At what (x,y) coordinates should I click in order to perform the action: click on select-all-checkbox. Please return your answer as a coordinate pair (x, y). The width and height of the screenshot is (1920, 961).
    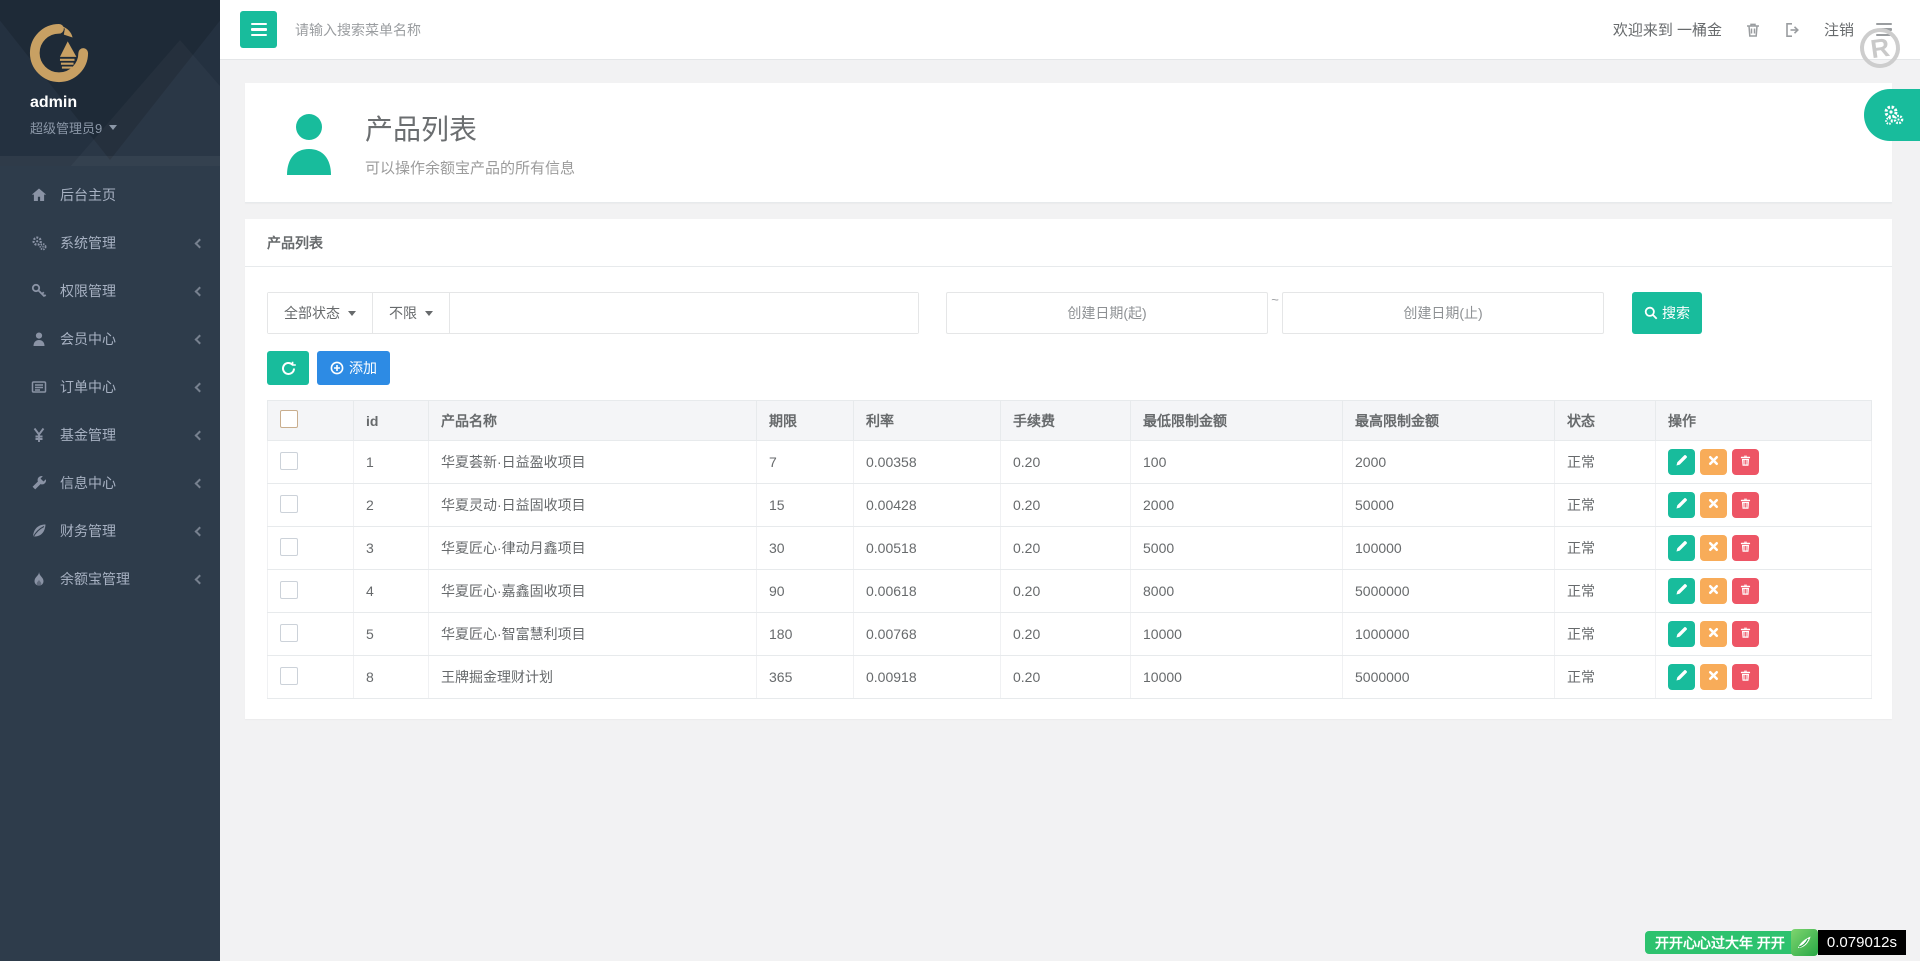
    Looking at the image, I should click on (289, 419).